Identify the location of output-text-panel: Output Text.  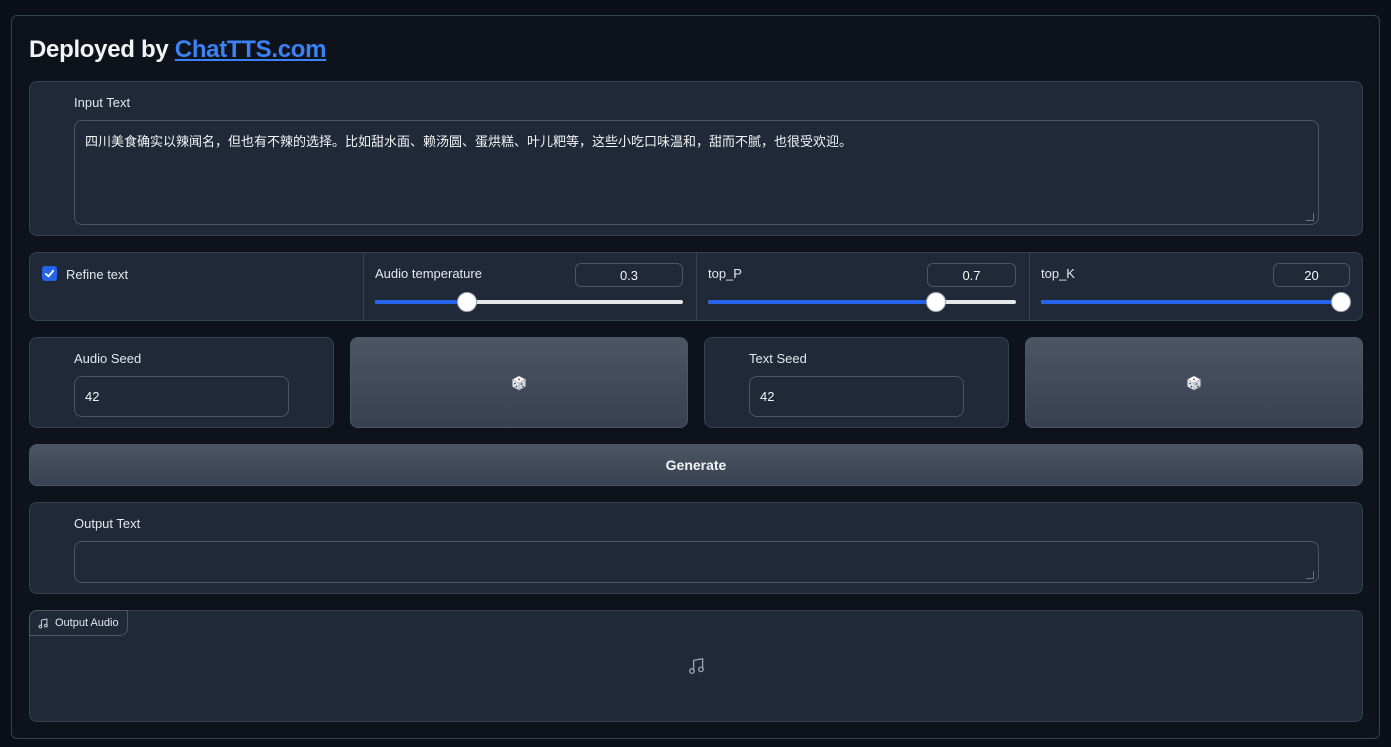
(696, 548).